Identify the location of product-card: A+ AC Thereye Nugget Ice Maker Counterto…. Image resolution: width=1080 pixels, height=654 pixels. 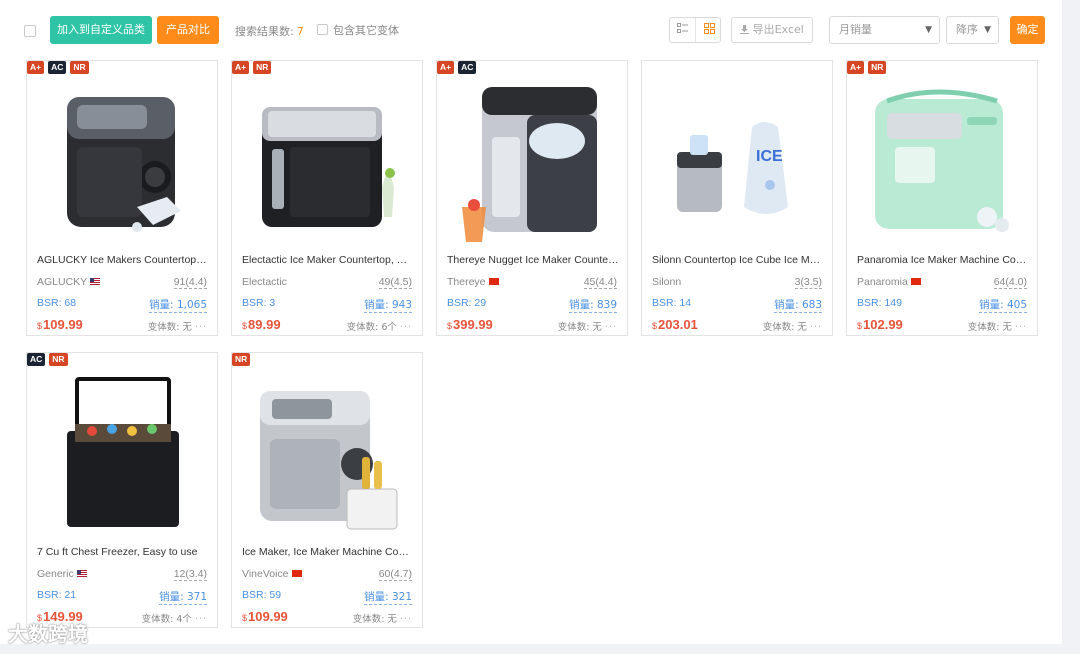
(532, 198).